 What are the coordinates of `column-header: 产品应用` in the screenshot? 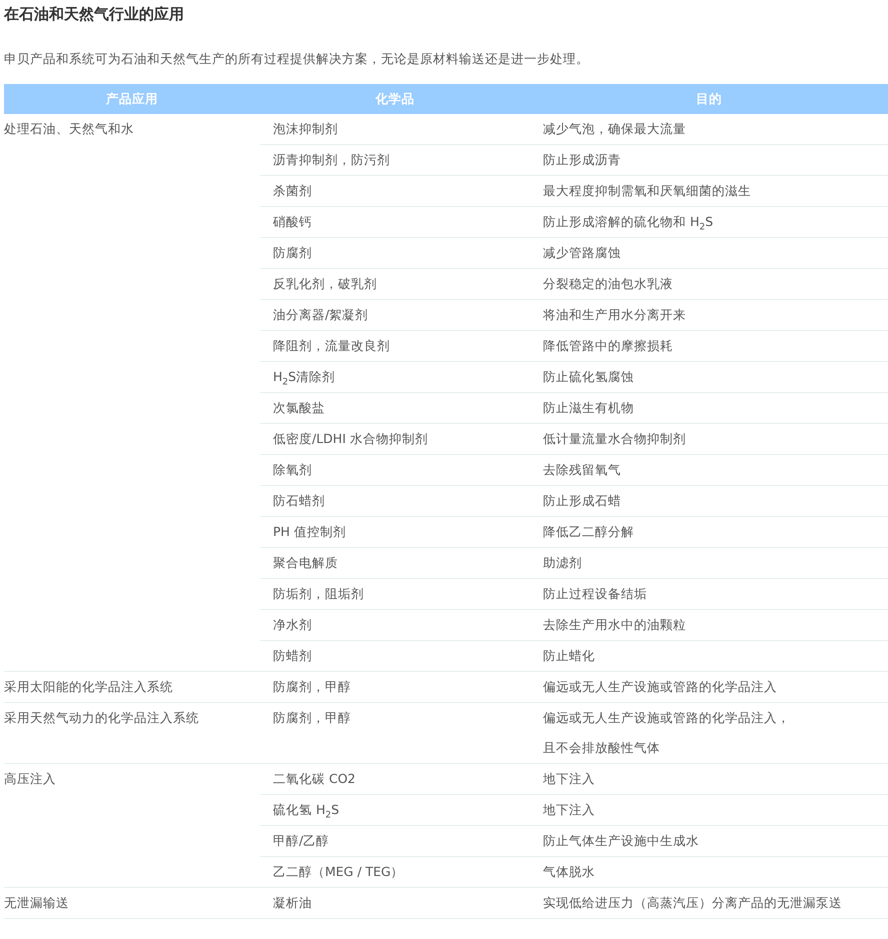 It's located at (132, 99).